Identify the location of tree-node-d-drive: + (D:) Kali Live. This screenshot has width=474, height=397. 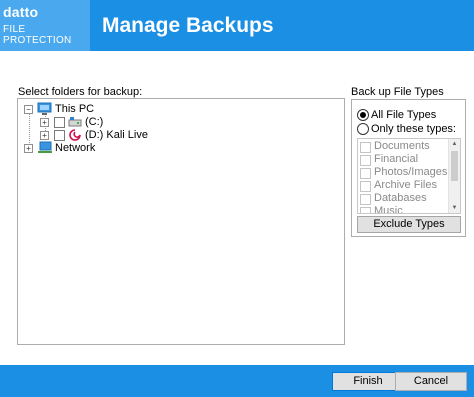
(110, 135).